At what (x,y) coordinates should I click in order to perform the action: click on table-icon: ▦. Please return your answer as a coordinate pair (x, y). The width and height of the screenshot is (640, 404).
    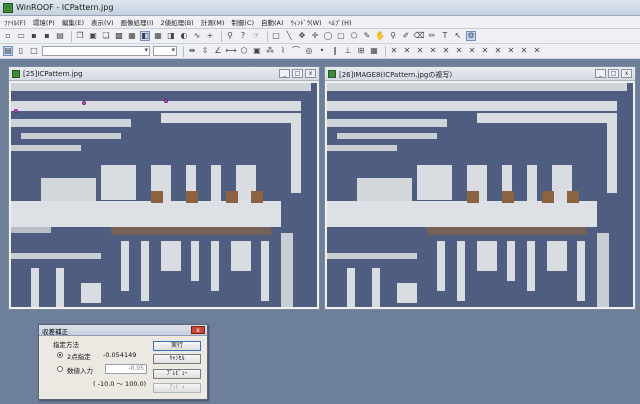
    Looking at the image, I should click on (374, 51).